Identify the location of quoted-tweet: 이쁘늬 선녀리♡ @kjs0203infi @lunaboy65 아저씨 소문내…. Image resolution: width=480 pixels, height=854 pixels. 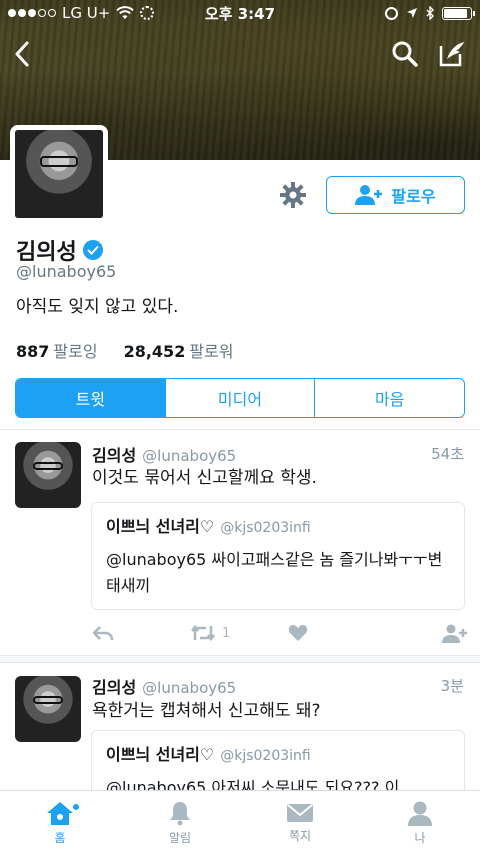
(278, 760).